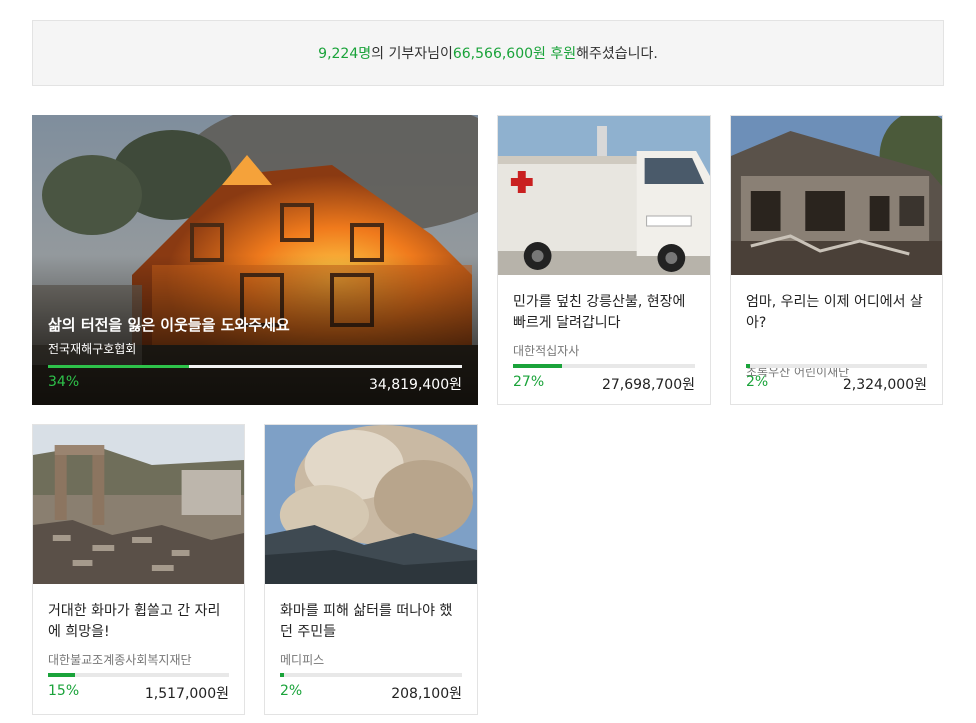  What do you see at coordinates (138, 504) in the screenshot?
I see `ruins-photo` at bounding box center [138, 504].